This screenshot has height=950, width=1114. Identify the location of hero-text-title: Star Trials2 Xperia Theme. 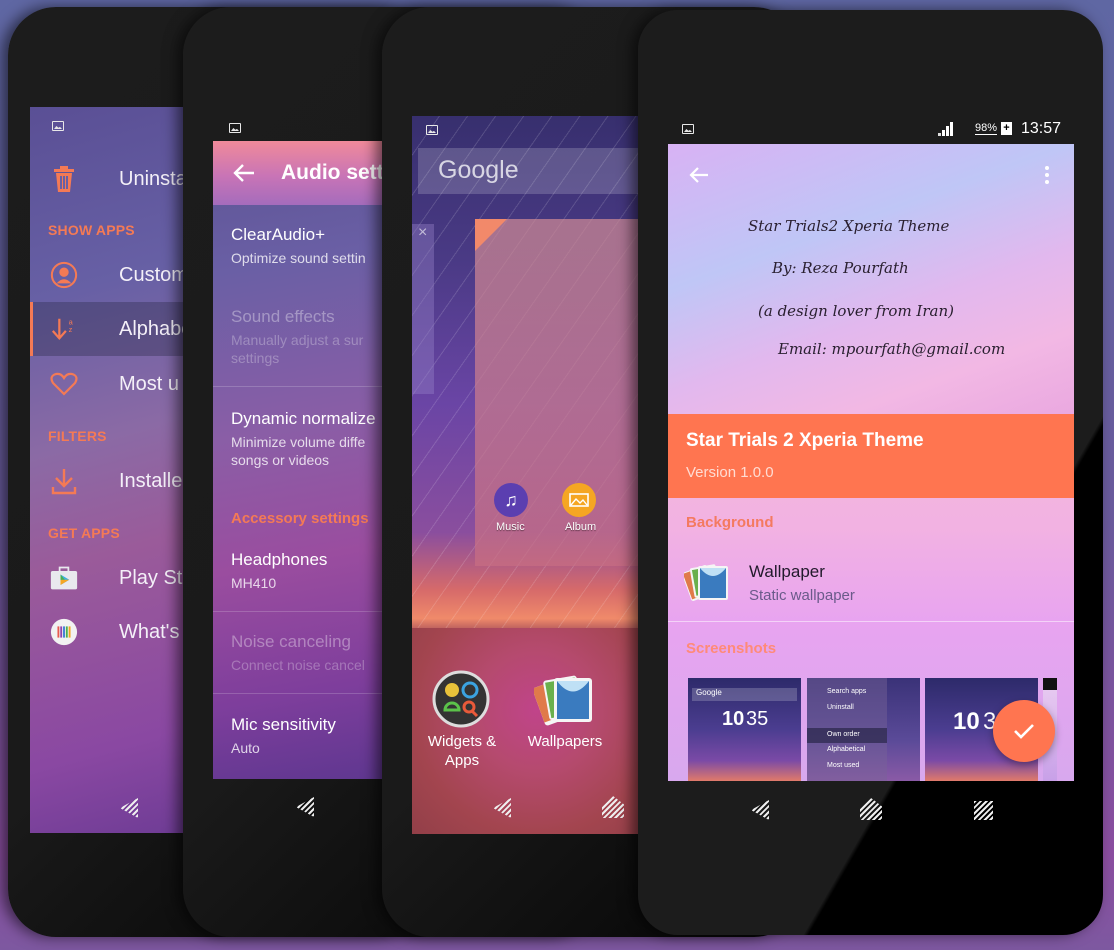
(849, 226).